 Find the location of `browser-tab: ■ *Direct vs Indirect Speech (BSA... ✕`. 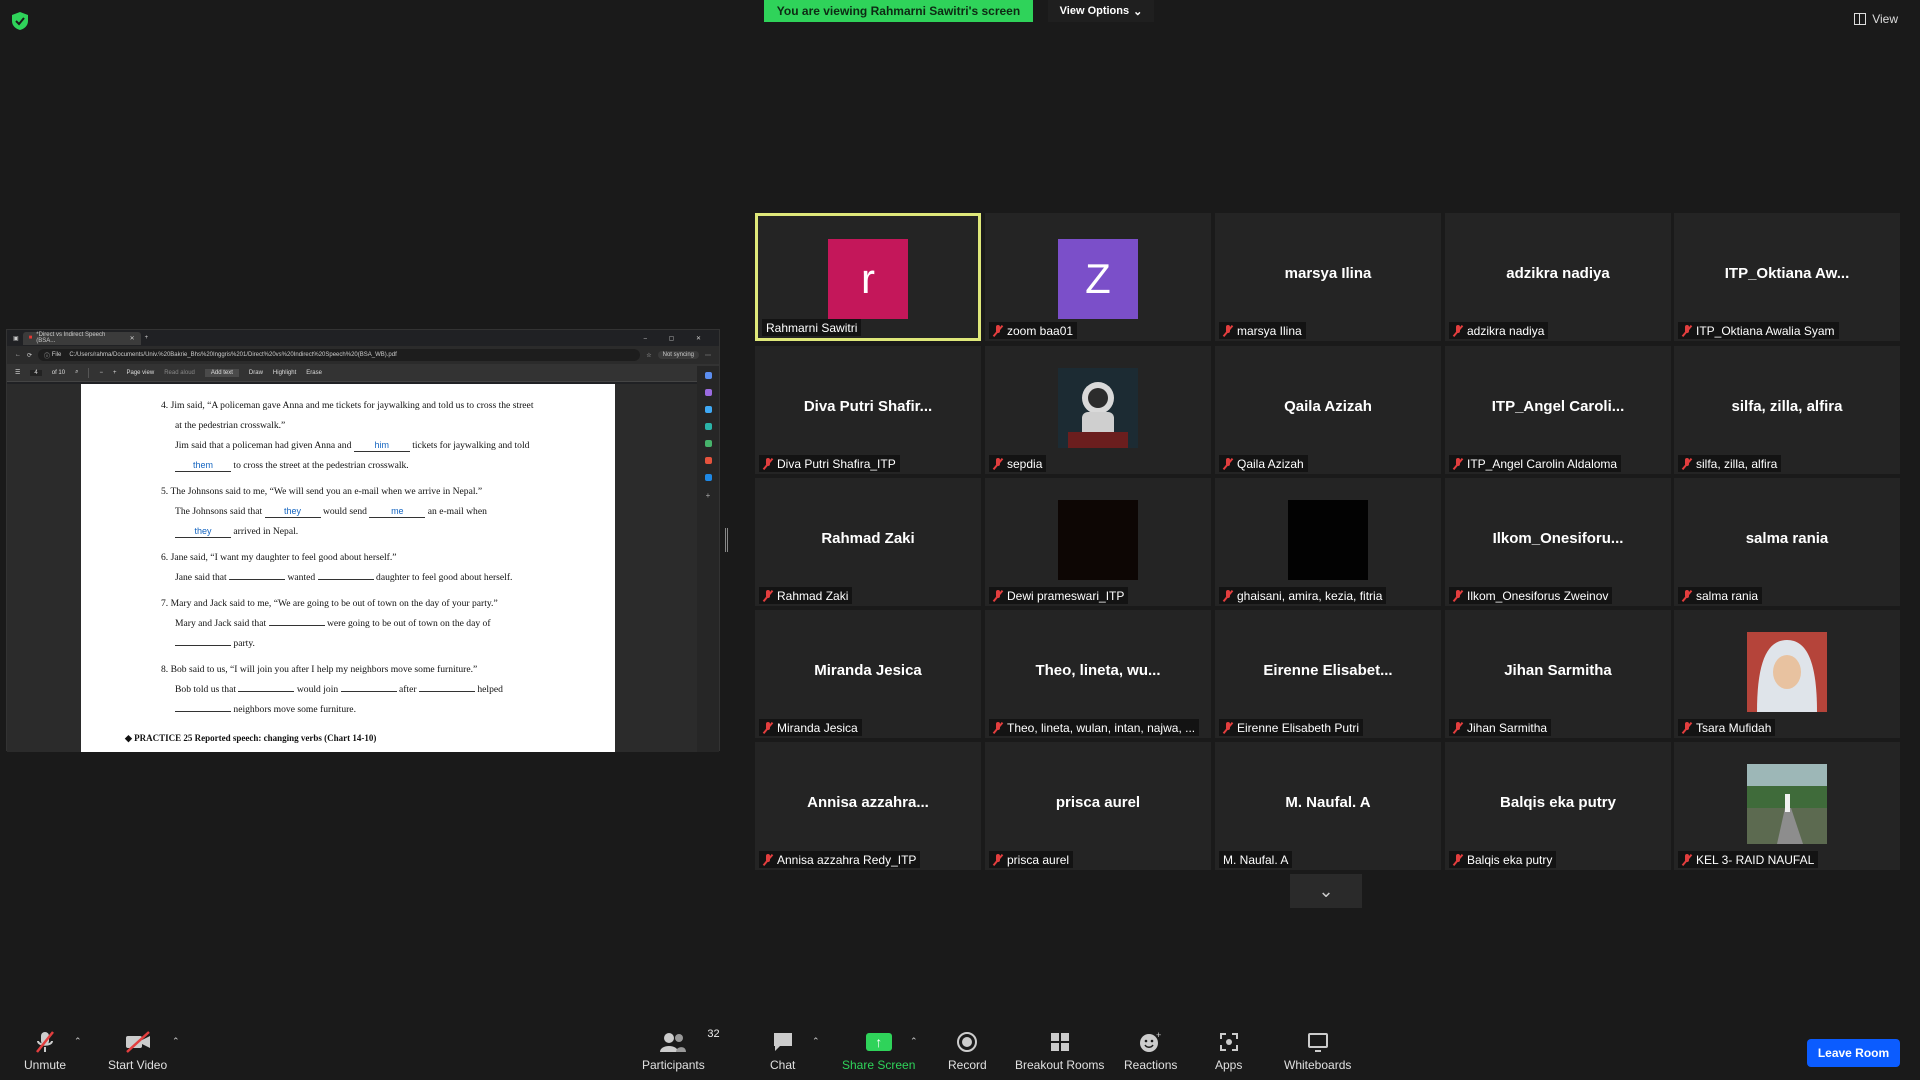

browser-tab: ■ *Direct vs Indirect Speech (BSA... ✕ is located at coordinates (81, 338).